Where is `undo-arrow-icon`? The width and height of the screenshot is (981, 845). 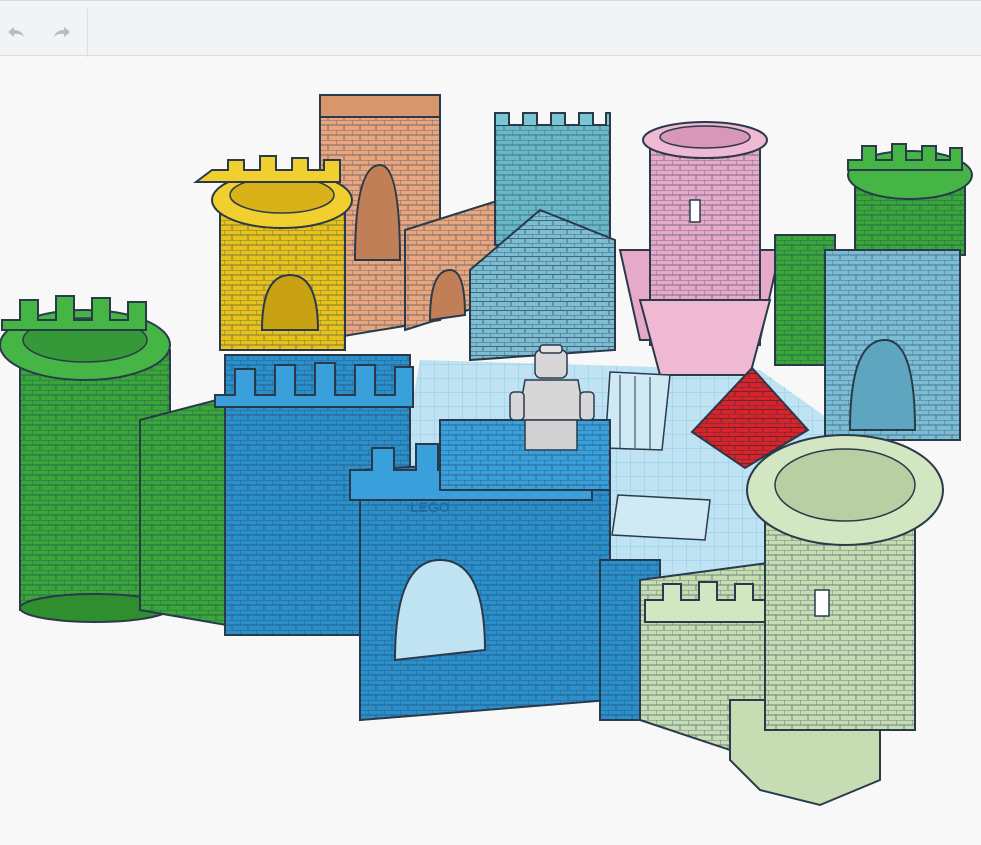
undo-arrow-icon is located at coordinates (16, 32).